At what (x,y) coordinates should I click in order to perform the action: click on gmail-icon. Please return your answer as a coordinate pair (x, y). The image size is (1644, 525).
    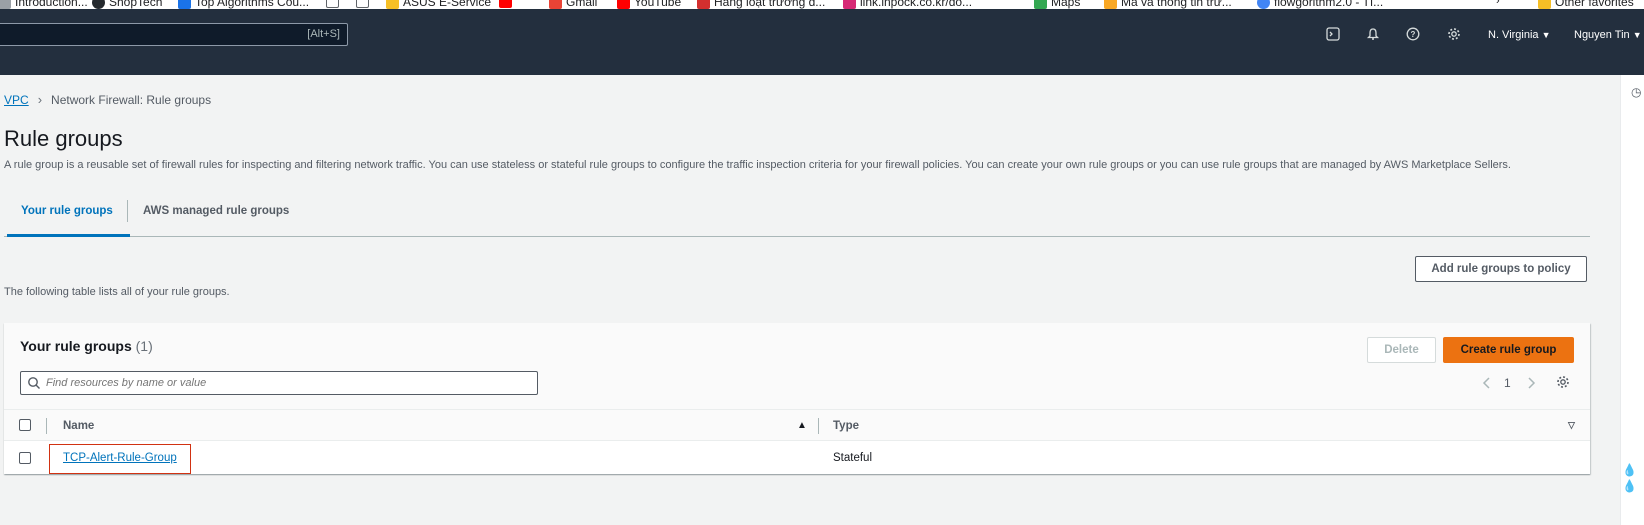
    Looking at the image, I should click on (555, 4).